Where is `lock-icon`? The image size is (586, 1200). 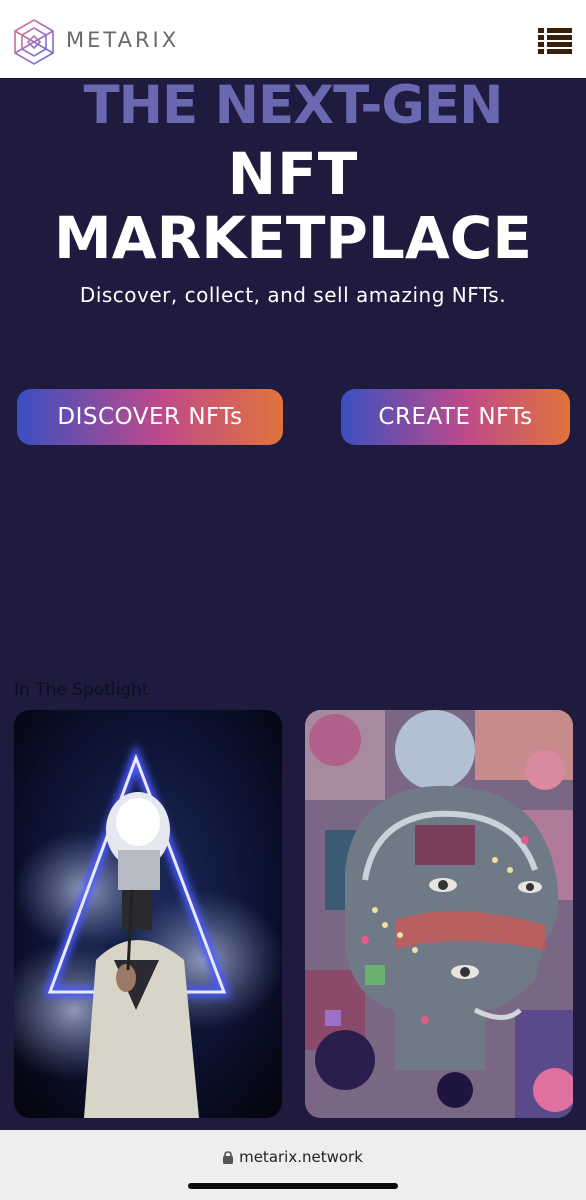
lock-icon is located at coordinates (228, 1157).